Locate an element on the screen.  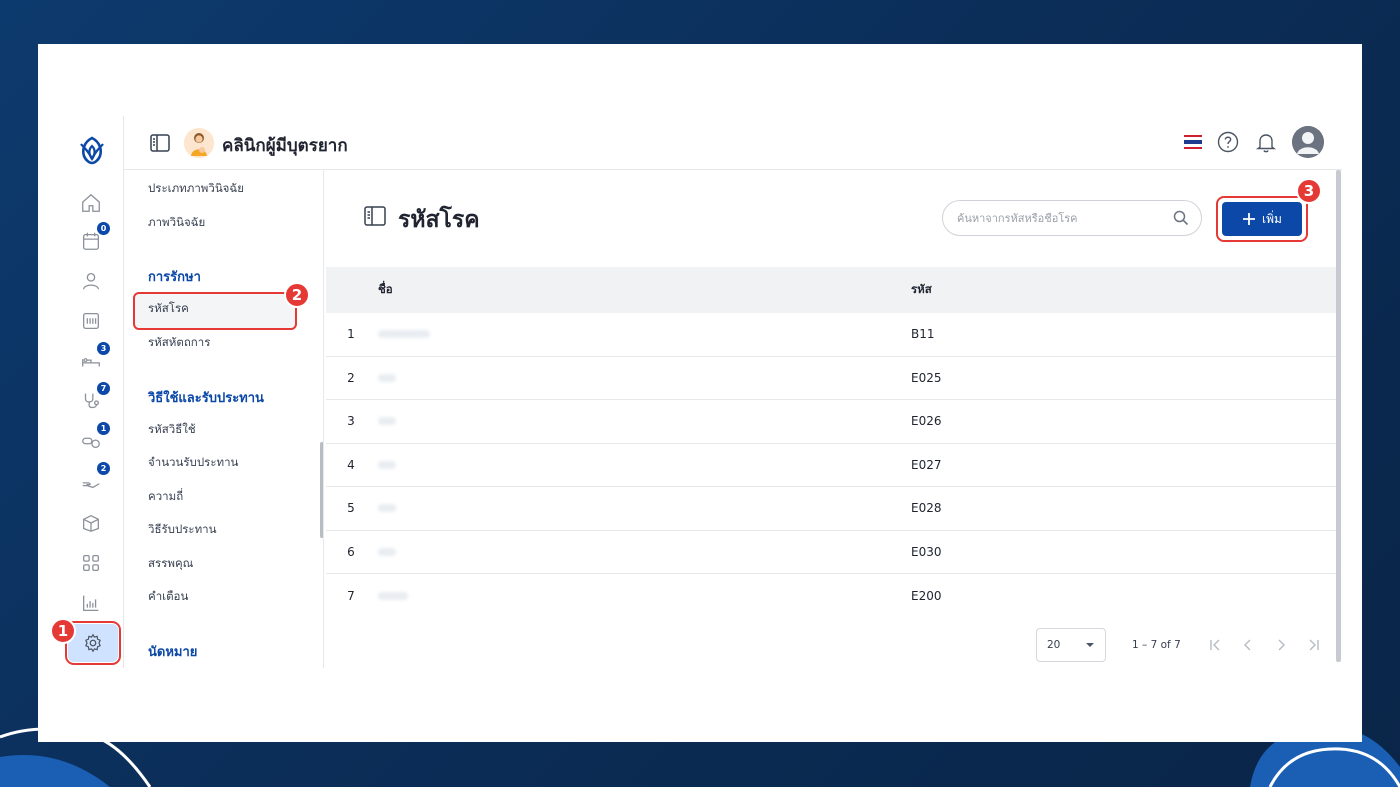
table-row: 7 E200 is located at coordinates (832, 596).